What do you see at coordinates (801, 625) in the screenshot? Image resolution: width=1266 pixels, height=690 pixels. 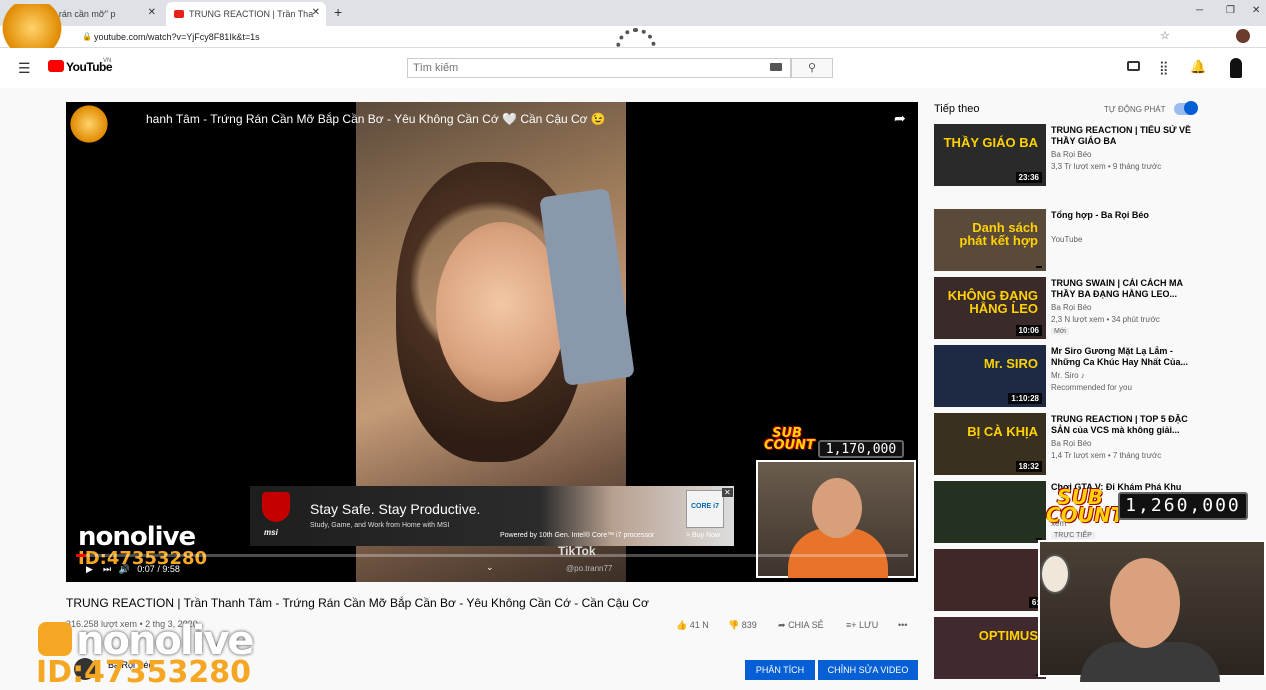 I see `share-button: ➦ CHIA SẺ` at bounding box center [801, 625].